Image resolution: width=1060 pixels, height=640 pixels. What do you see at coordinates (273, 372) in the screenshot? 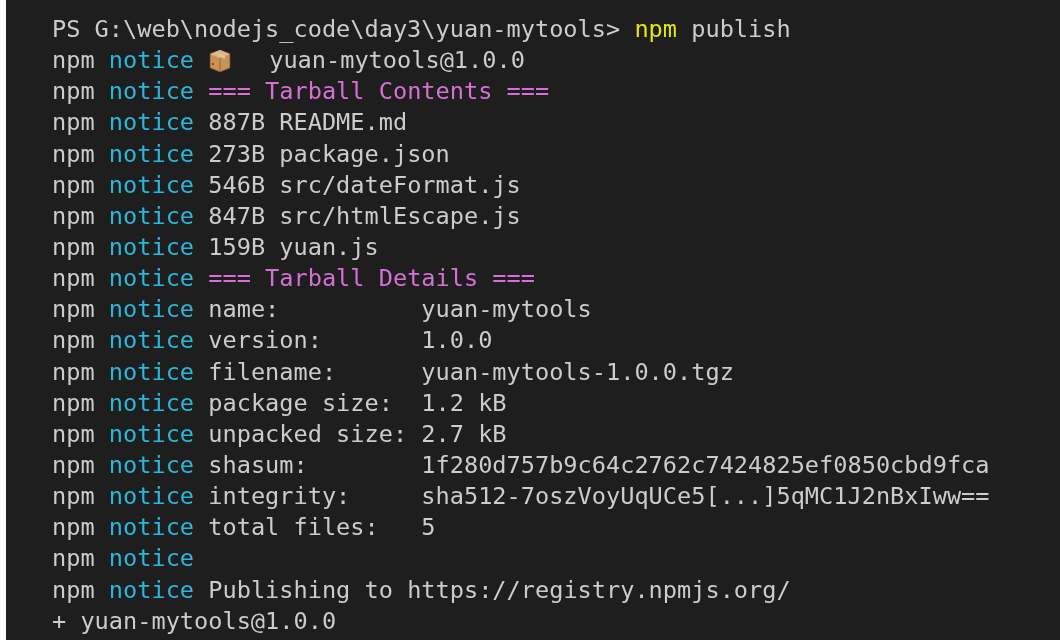
I see `field-label: filename:` at bounding box center [273, 372].